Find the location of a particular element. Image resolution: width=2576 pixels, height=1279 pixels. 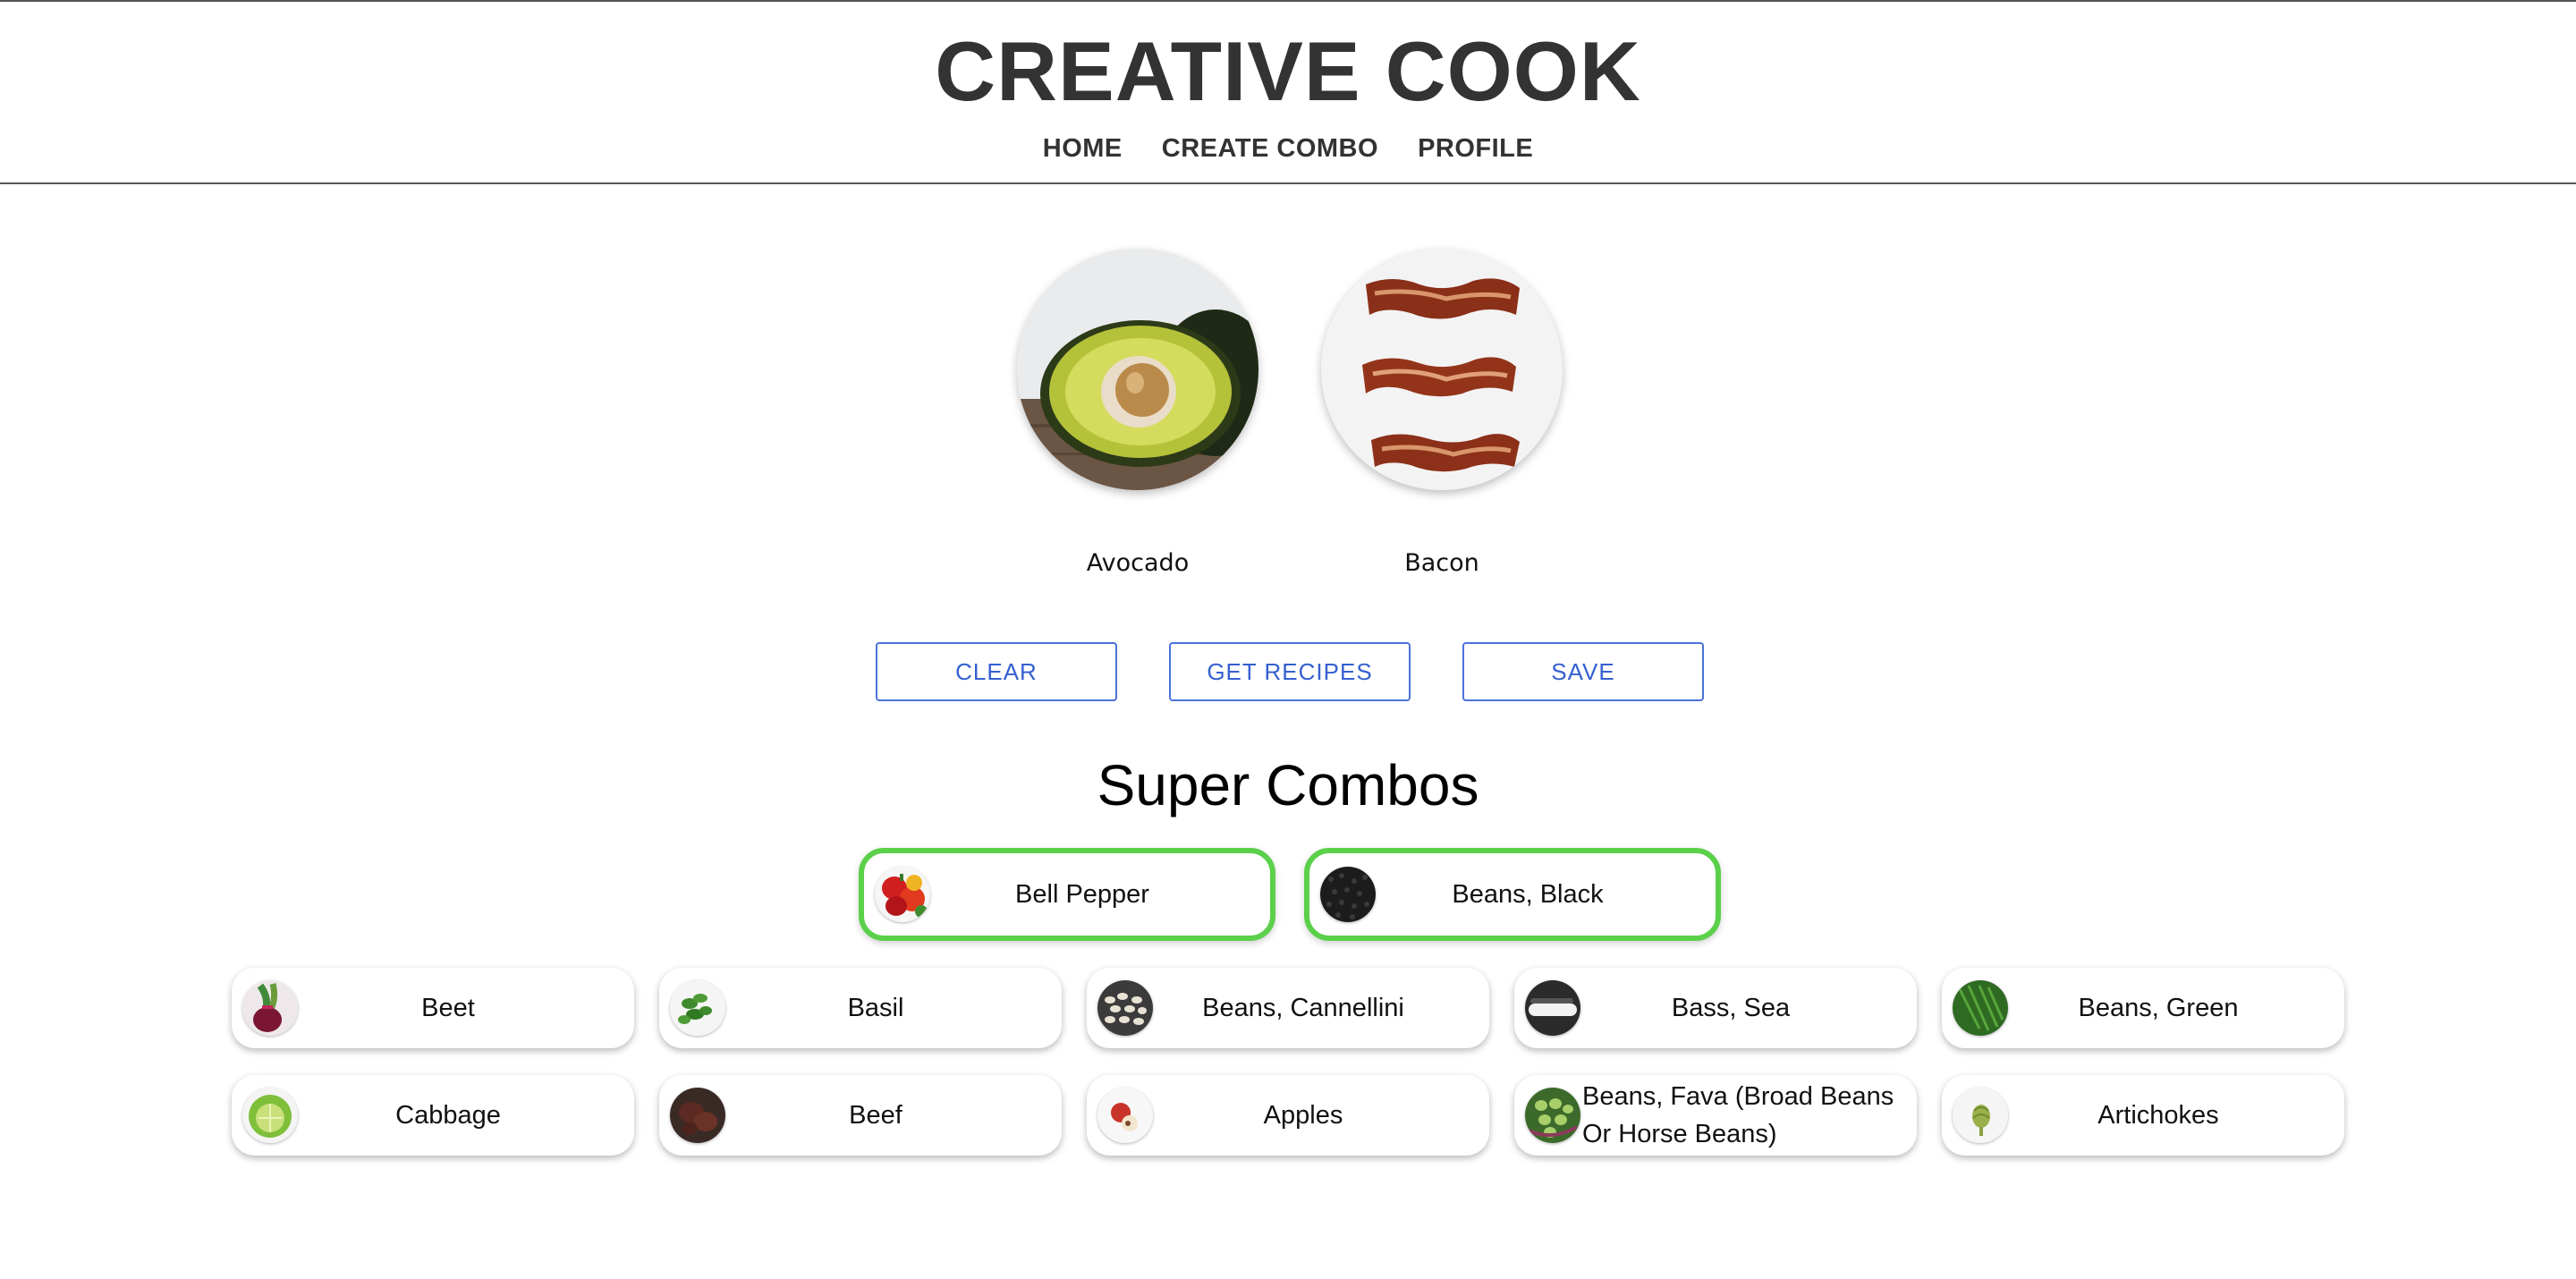

site-title: CREATIVE COOK is located at coordinates (1288, 71).